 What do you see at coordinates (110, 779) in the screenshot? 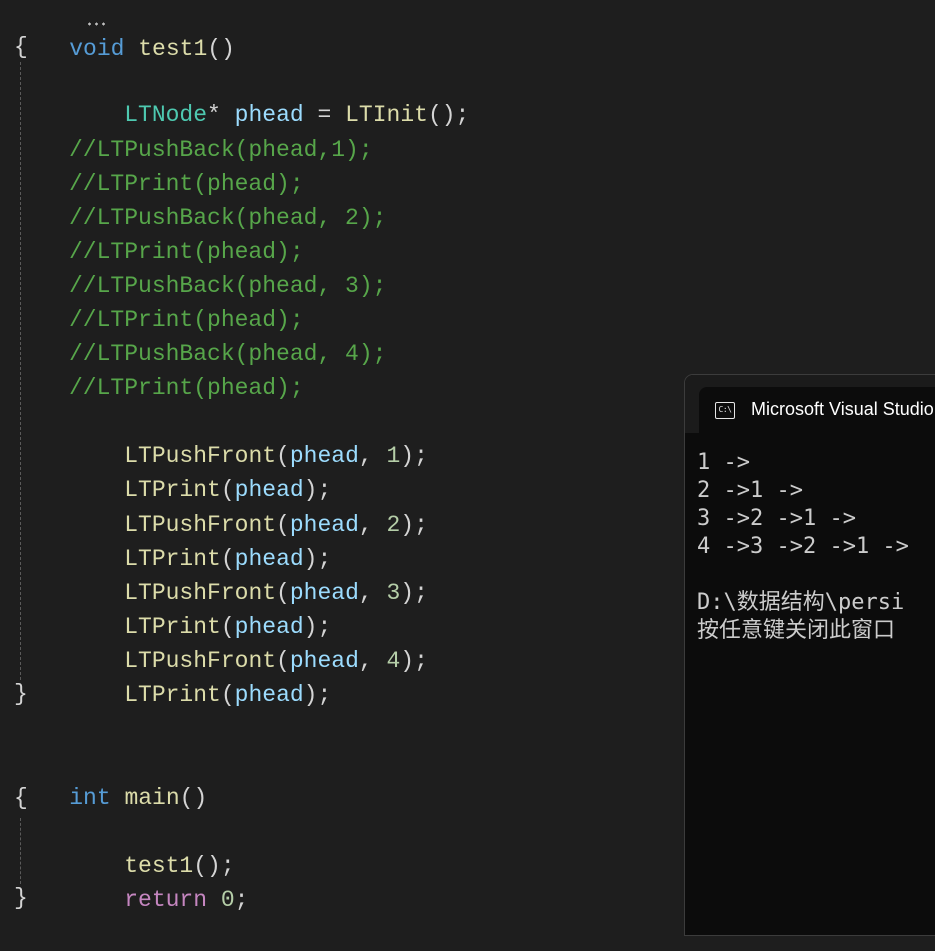
I see `code-line-main-header: int main()` at bounding box center [110, 779].